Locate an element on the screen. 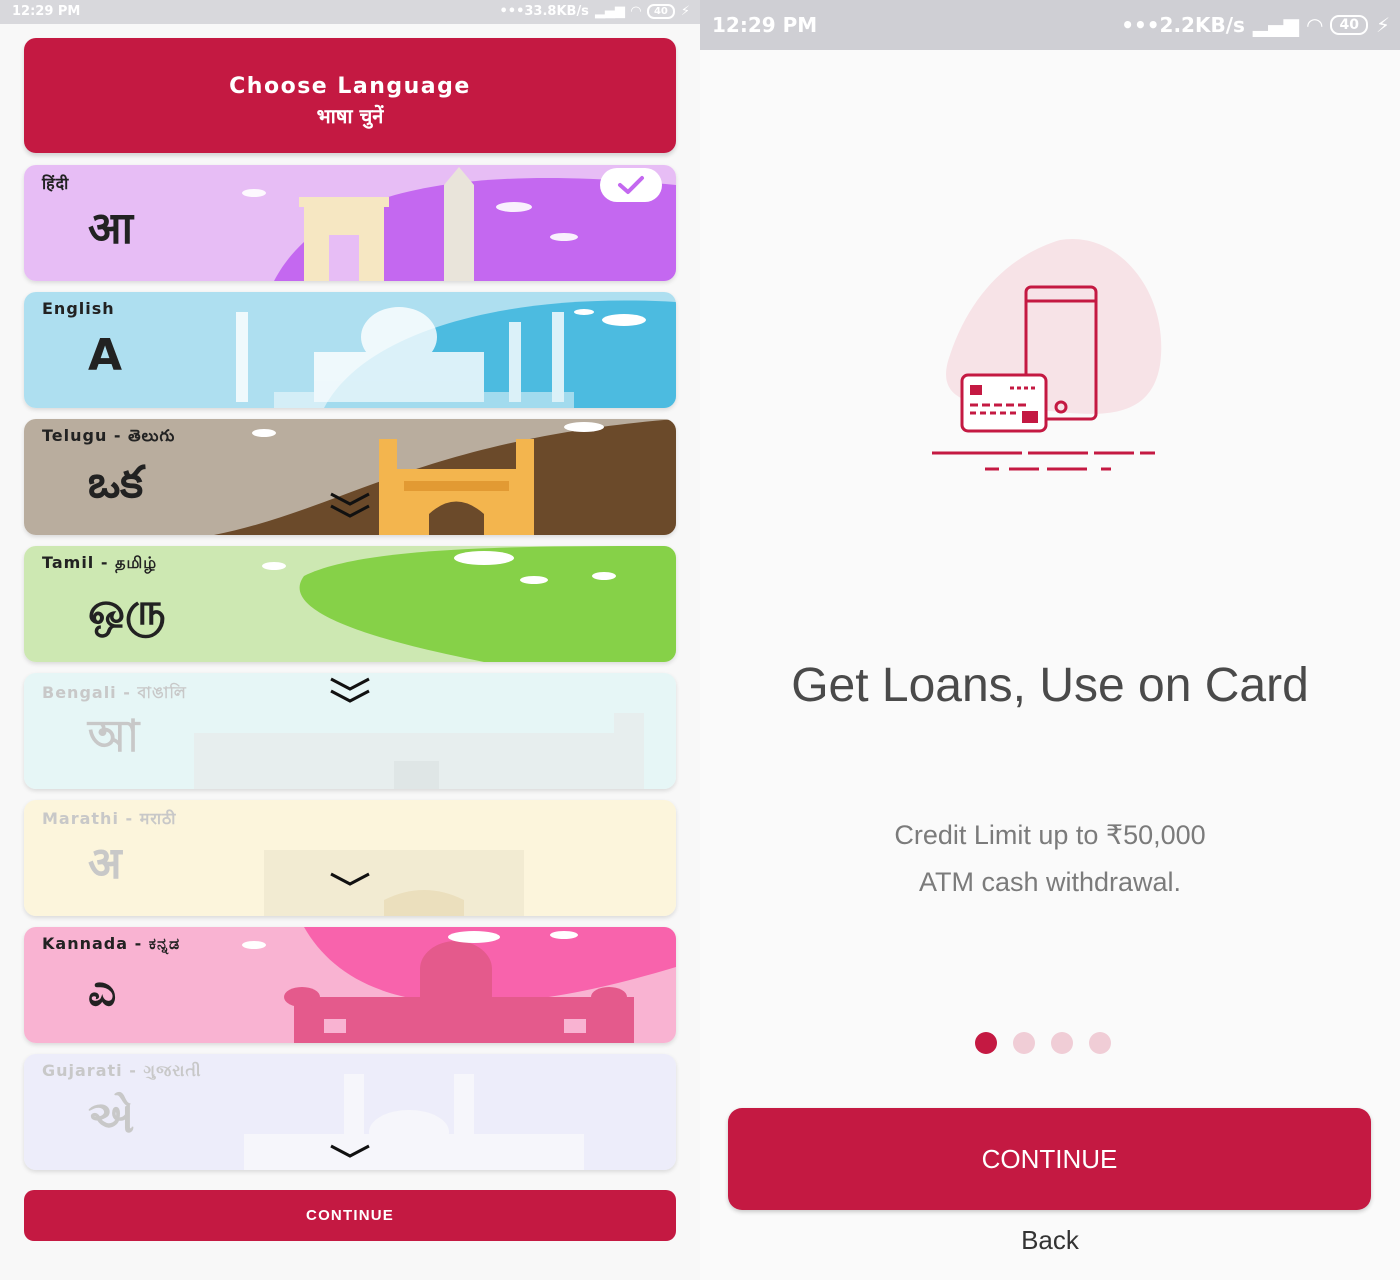  headline: Get Loans, Use on Card is located at coordinates (1050, 685).